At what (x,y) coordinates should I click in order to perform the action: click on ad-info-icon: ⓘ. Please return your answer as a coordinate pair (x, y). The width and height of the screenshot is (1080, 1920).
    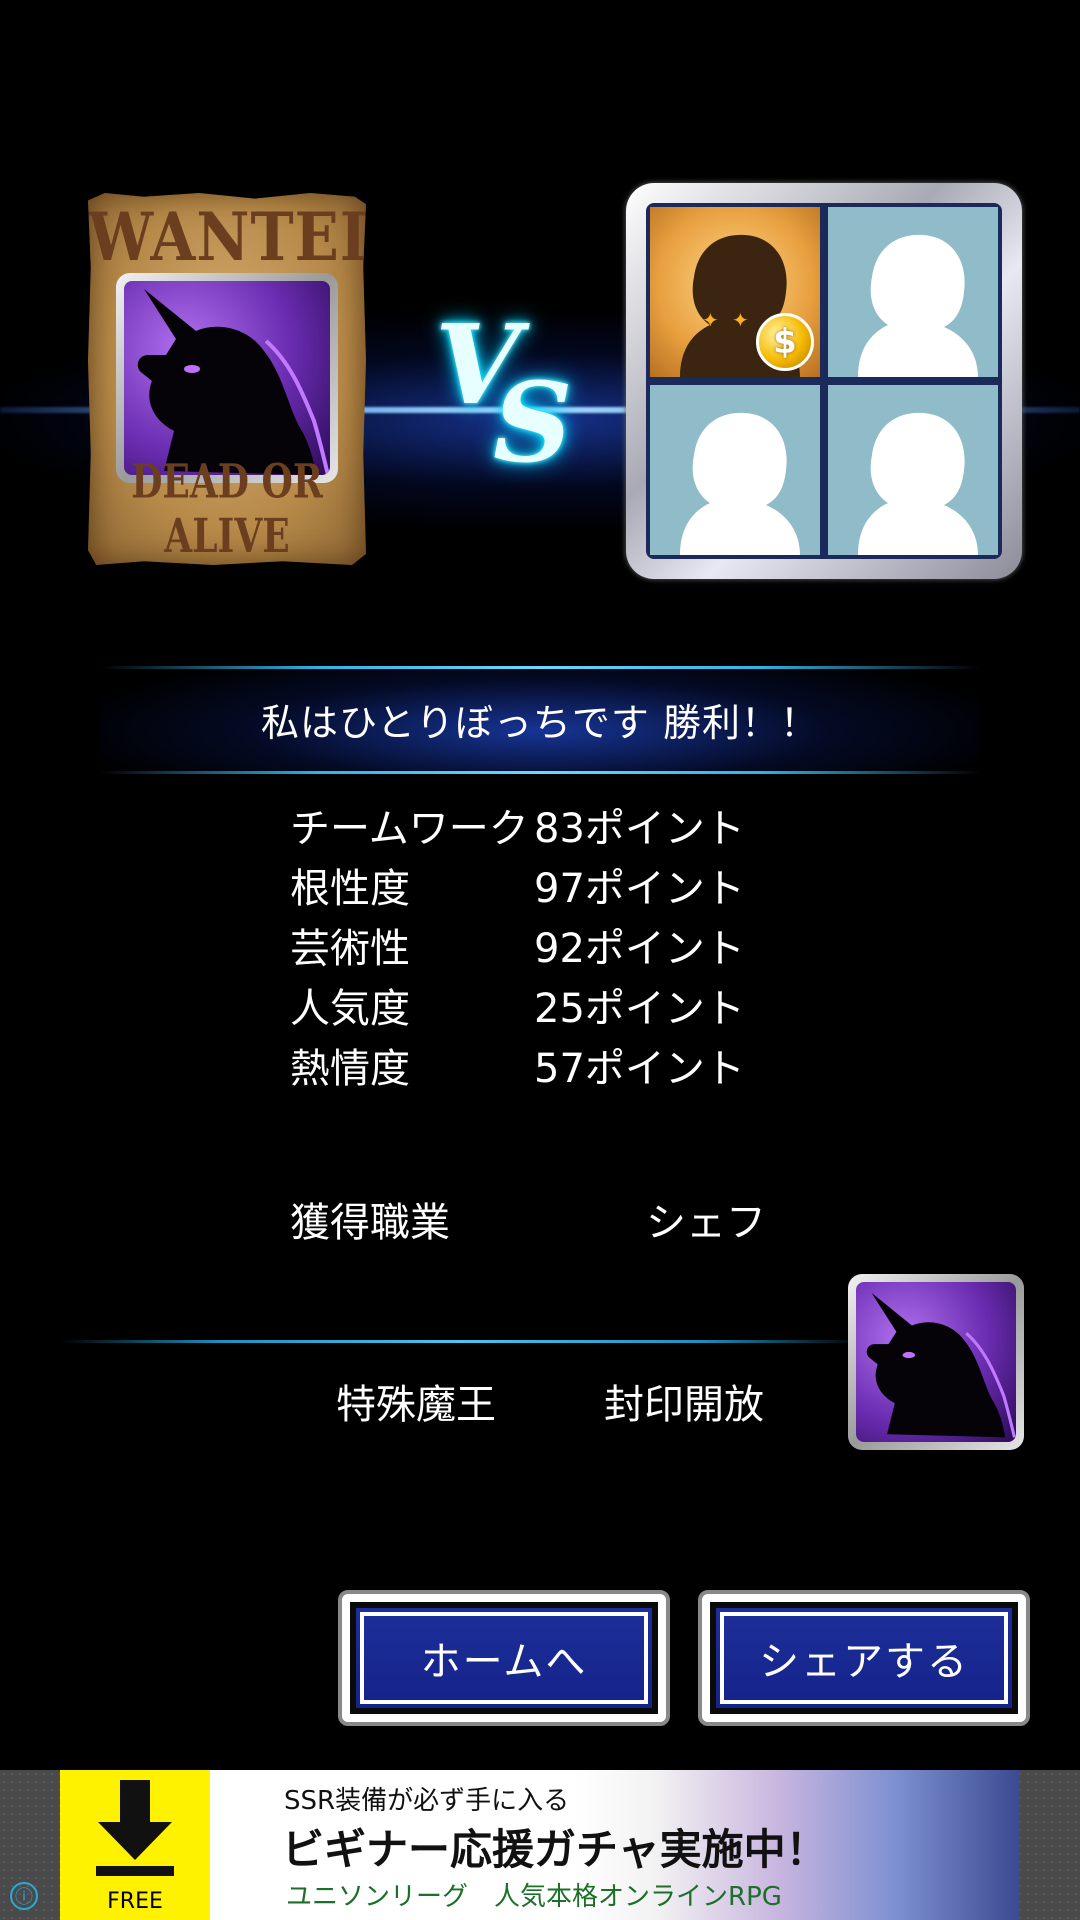
    Looking at the image, I should click on (24, 1896).